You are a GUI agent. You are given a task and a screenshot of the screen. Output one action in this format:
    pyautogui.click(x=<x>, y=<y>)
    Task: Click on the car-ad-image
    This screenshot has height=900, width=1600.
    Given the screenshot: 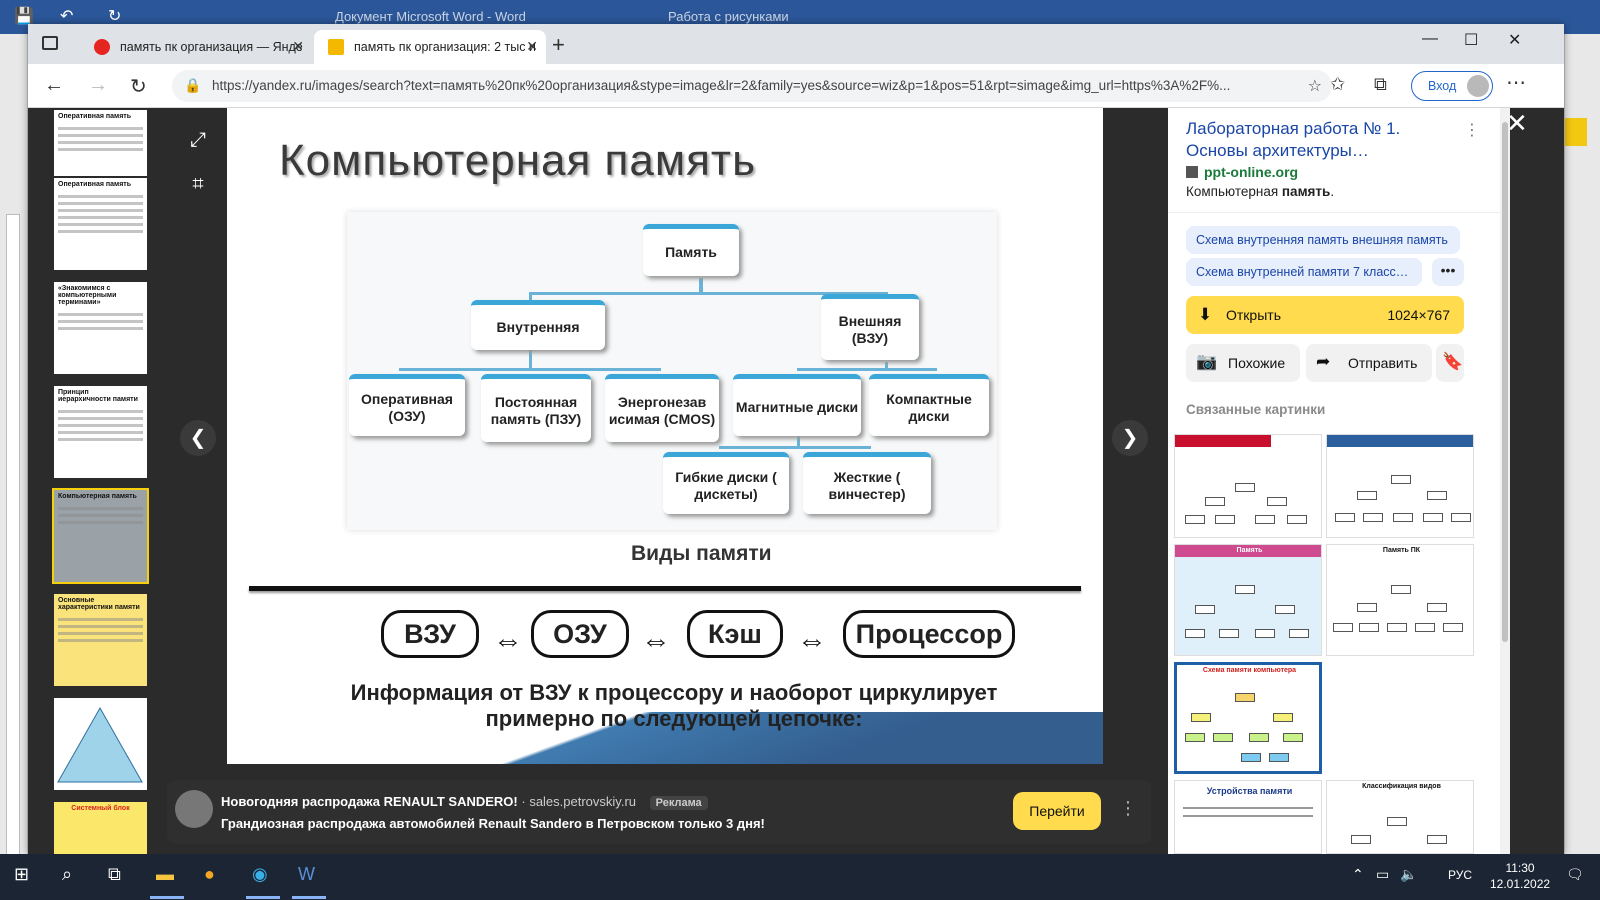 What is the action you would take?
    pyautogui.click(x=194, y=809)
    